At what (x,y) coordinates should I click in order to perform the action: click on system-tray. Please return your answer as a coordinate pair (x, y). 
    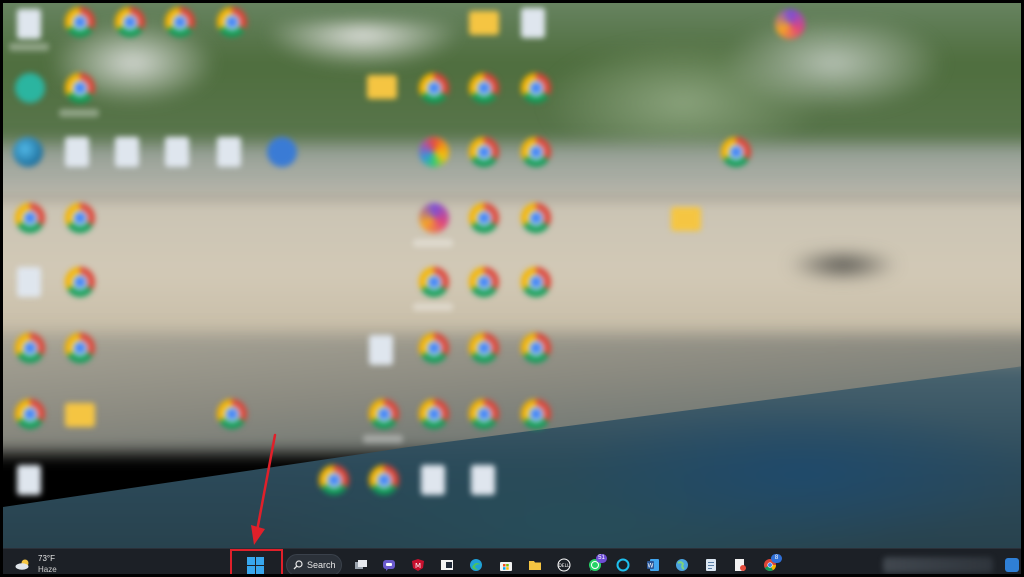
    Looking at the image, I should click on (938, 565).